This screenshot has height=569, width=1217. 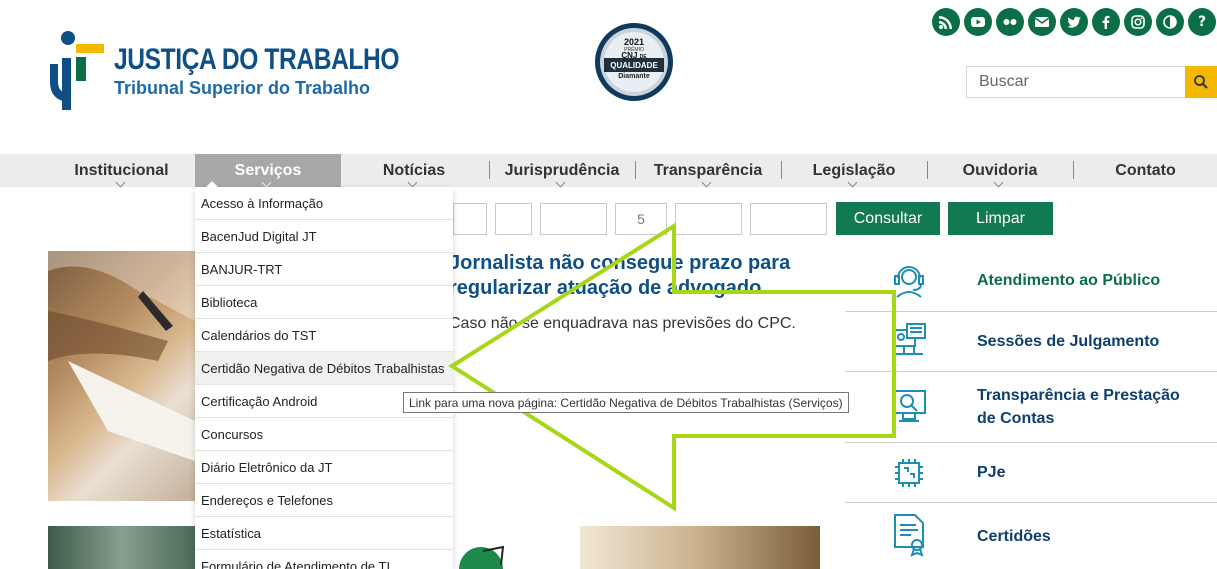 What do you see at coordinates (1106, 22) in the screenshot?
I see `facebook-icon` at bounding box center [1106, 22].